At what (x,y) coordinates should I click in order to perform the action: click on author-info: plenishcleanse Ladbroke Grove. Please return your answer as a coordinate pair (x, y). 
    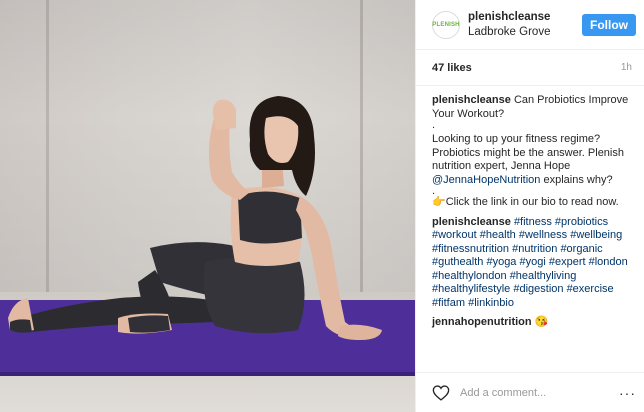
    Looking at the image, I should click on (525, 25).